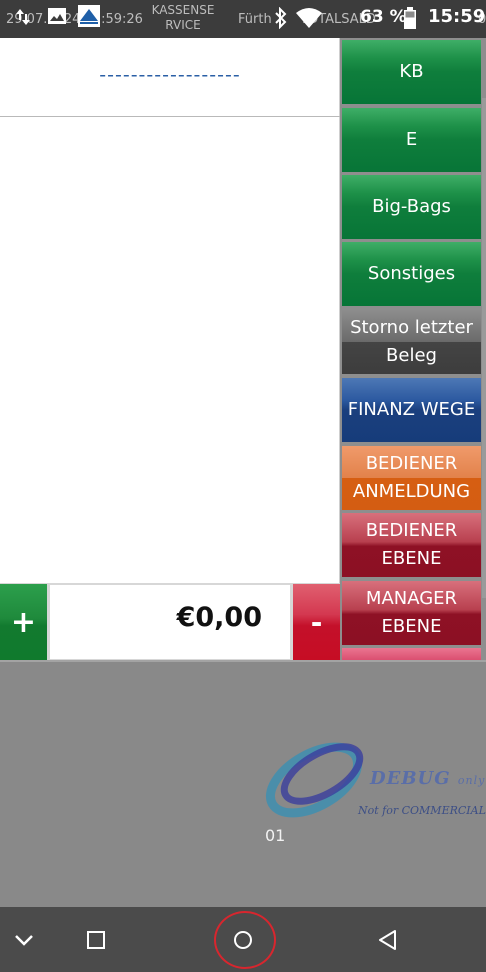  I want to click on home-circle-icon, so click(243, 939).